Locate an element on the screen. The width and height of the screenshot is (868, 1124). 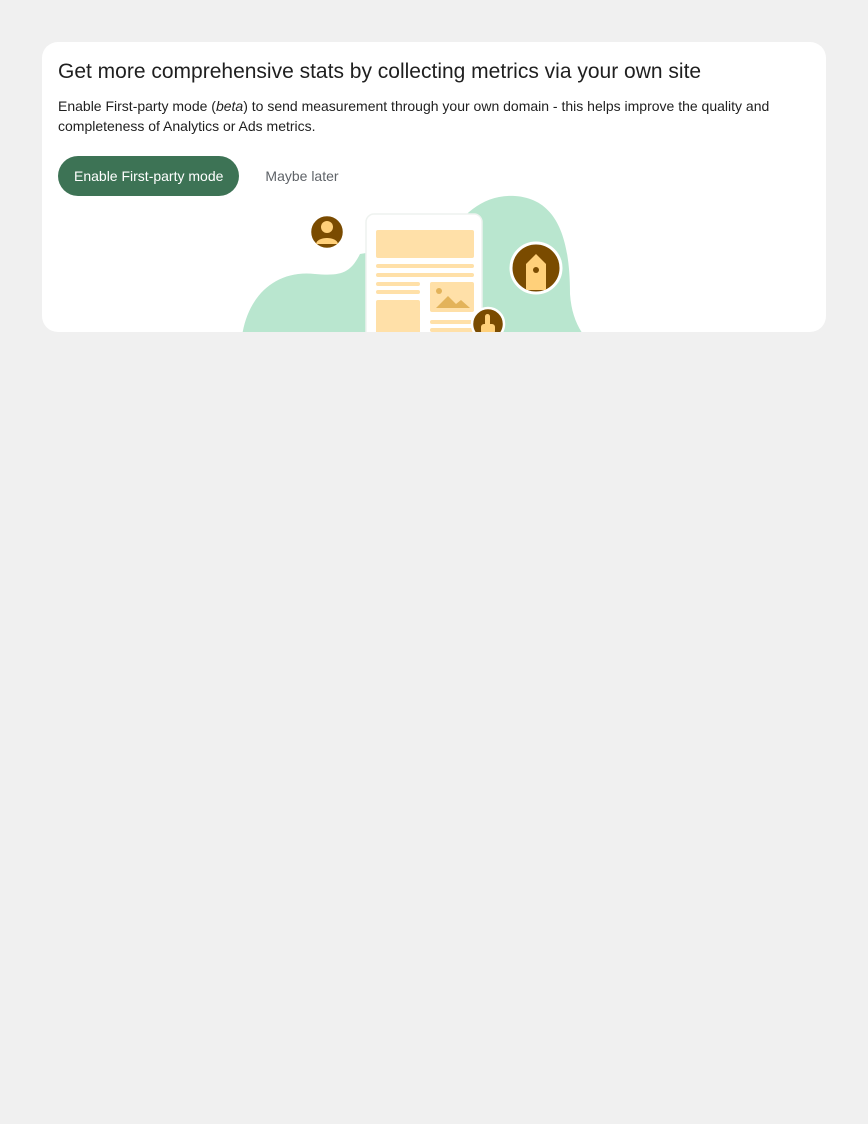
tag-icon is located at coordinates (536, 268).